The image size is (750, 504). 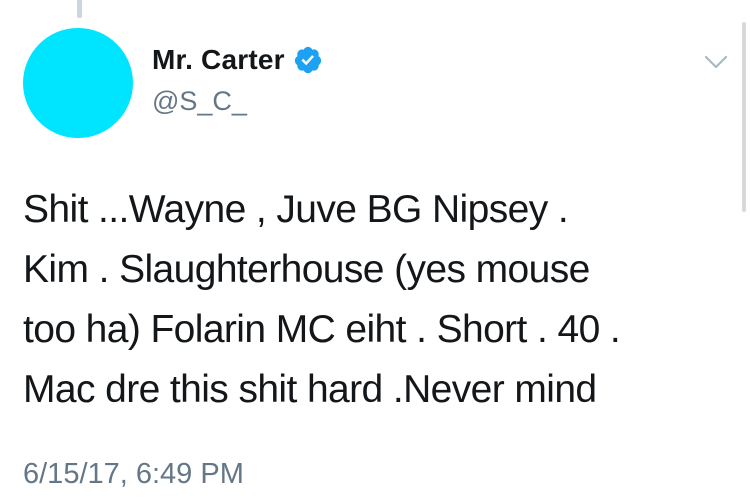 What do you see at coordinates (133, 474) in the screenshot?
I see `tweet-timestamp: 6/15/17, 6:49 PM` at bounding box center [133, 474].